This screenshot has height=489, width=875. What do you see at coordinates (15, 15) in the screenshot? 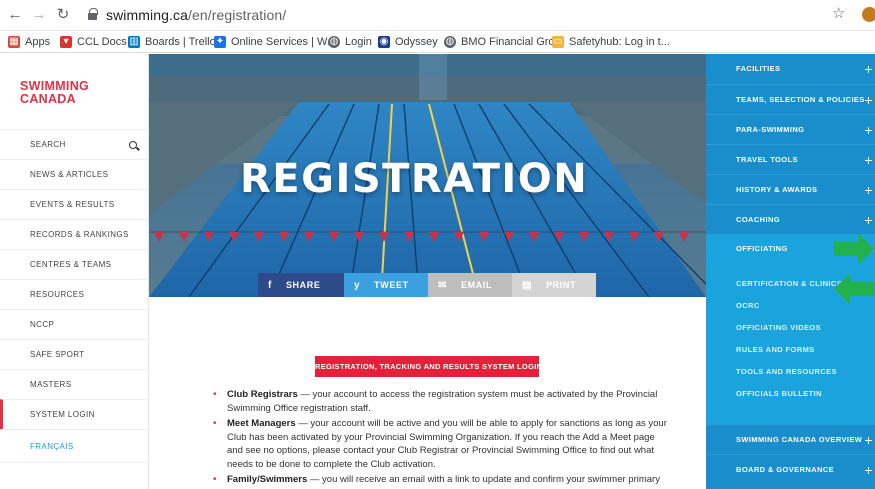
I see `back-icon: ←` at bounding box center [15, 15].